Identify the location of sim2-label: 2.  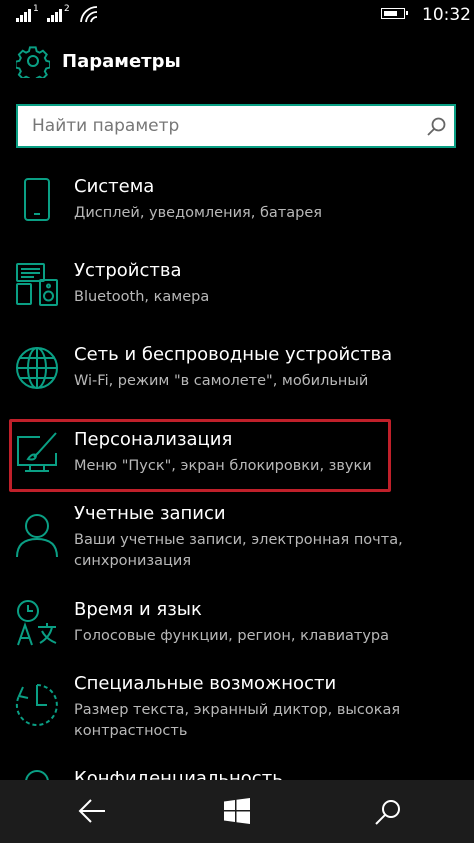
(67, 9).